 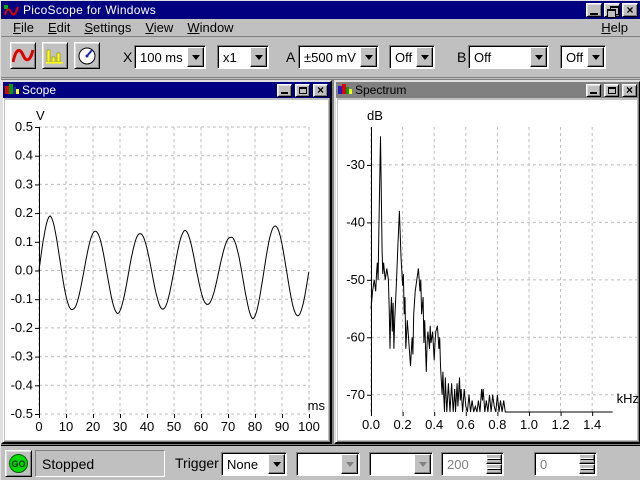 What do you see at coordinates (561, 424) in the screenshot?
I see `svg-text: 1.2` at bounding box center [561, 424].